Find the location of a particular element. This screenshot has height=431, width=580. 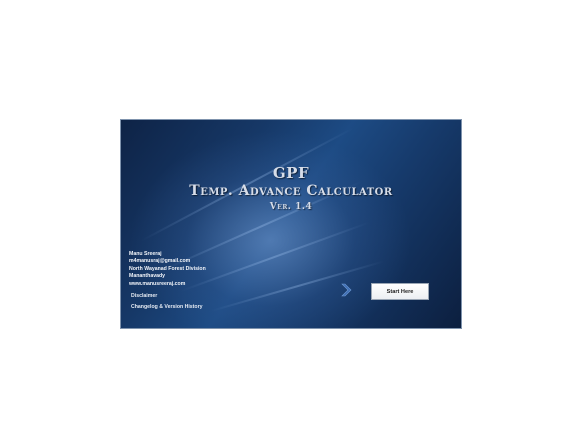

author-email: m4manusraj@gmail.com is located at coordinates (160, 261).